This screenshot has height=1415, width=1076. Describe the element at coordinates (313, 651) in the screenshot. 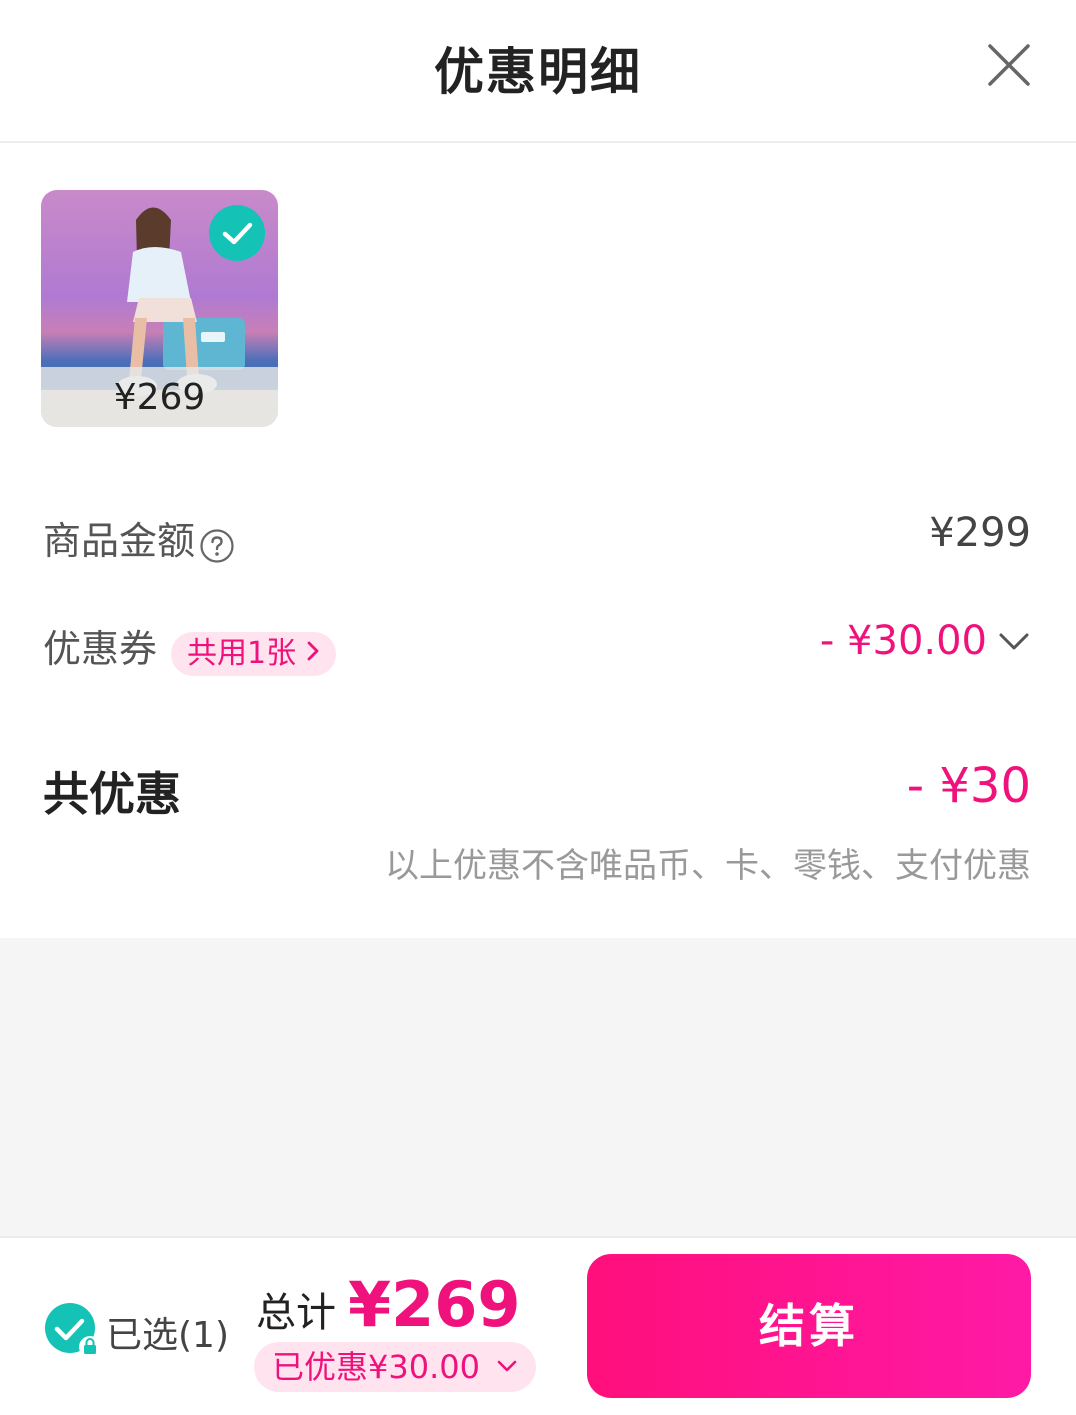

I see `chevron-right-icon` at that location.